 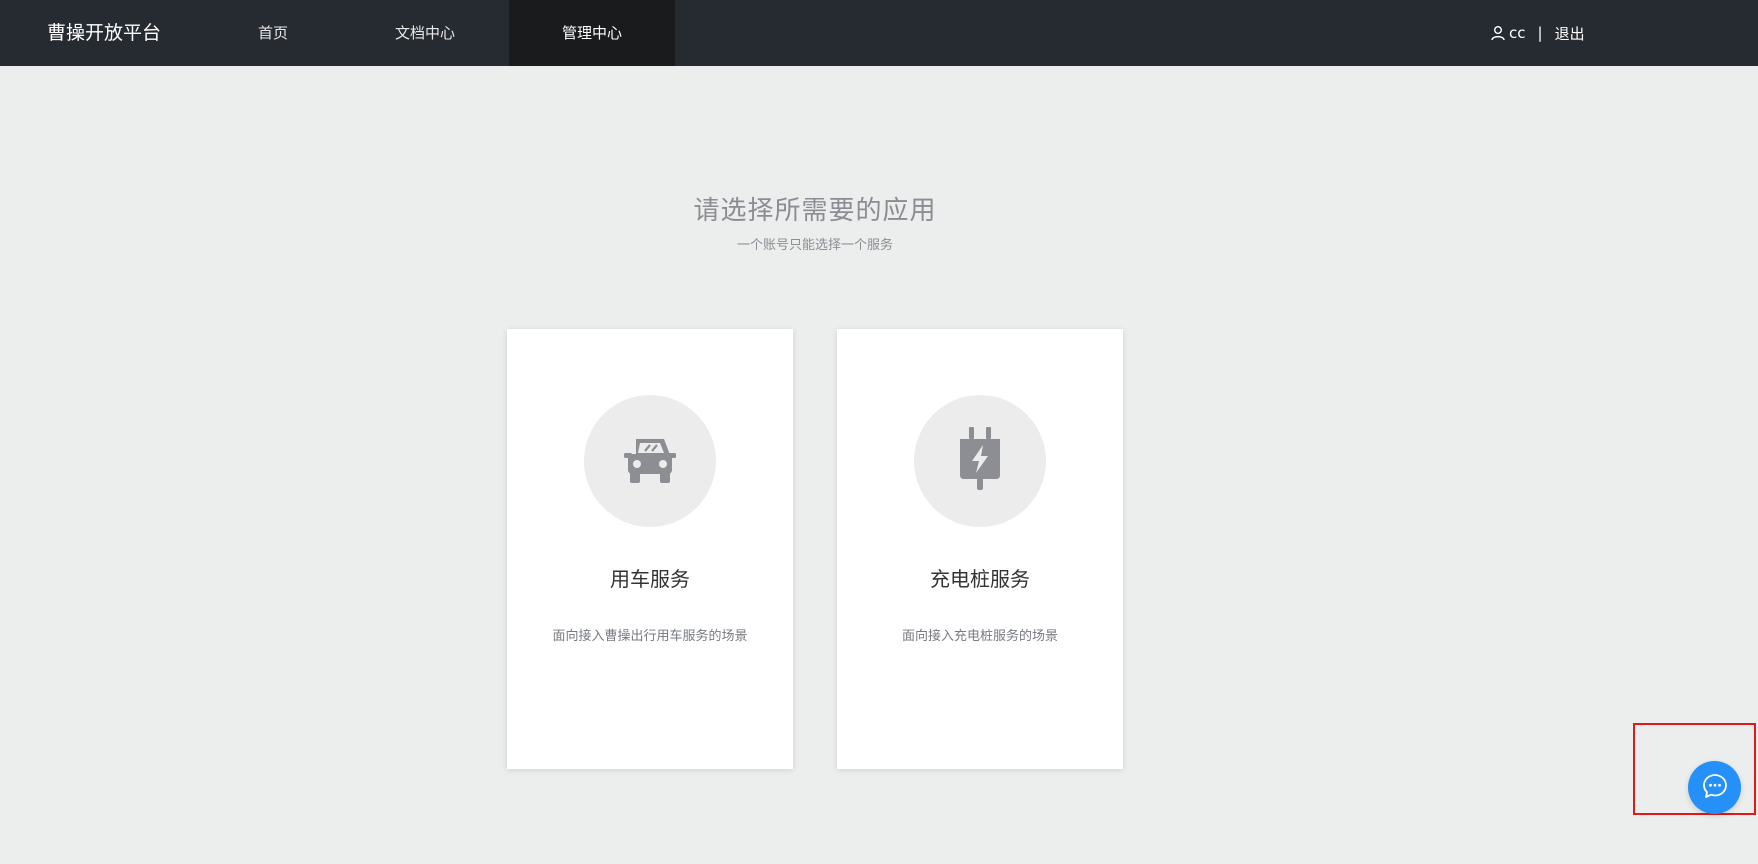 What do you see at coordinates (650, 579) in the screenshot?
I see `card-title: 用车服务` at bounding box center [650, 579].